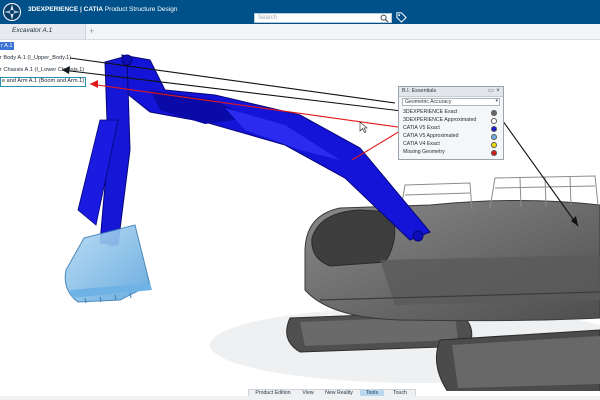 The width and height of the screenshot is (600, 400). I want to click on tree-item-upper-body: r Body A.1 (I_Upper_Body.1), so click(35, 58).